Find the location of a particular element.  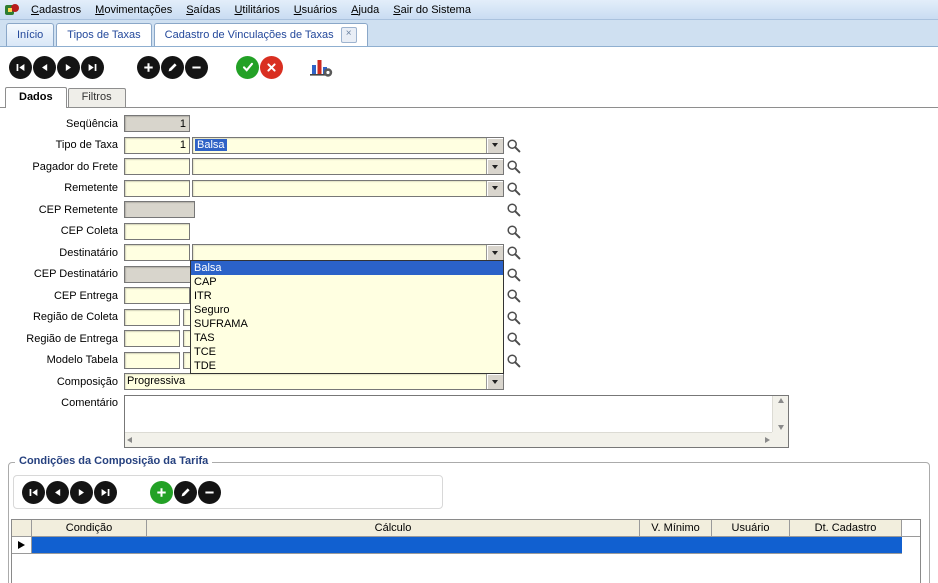

grid-header-indicator is located at coordinates (22, 528).